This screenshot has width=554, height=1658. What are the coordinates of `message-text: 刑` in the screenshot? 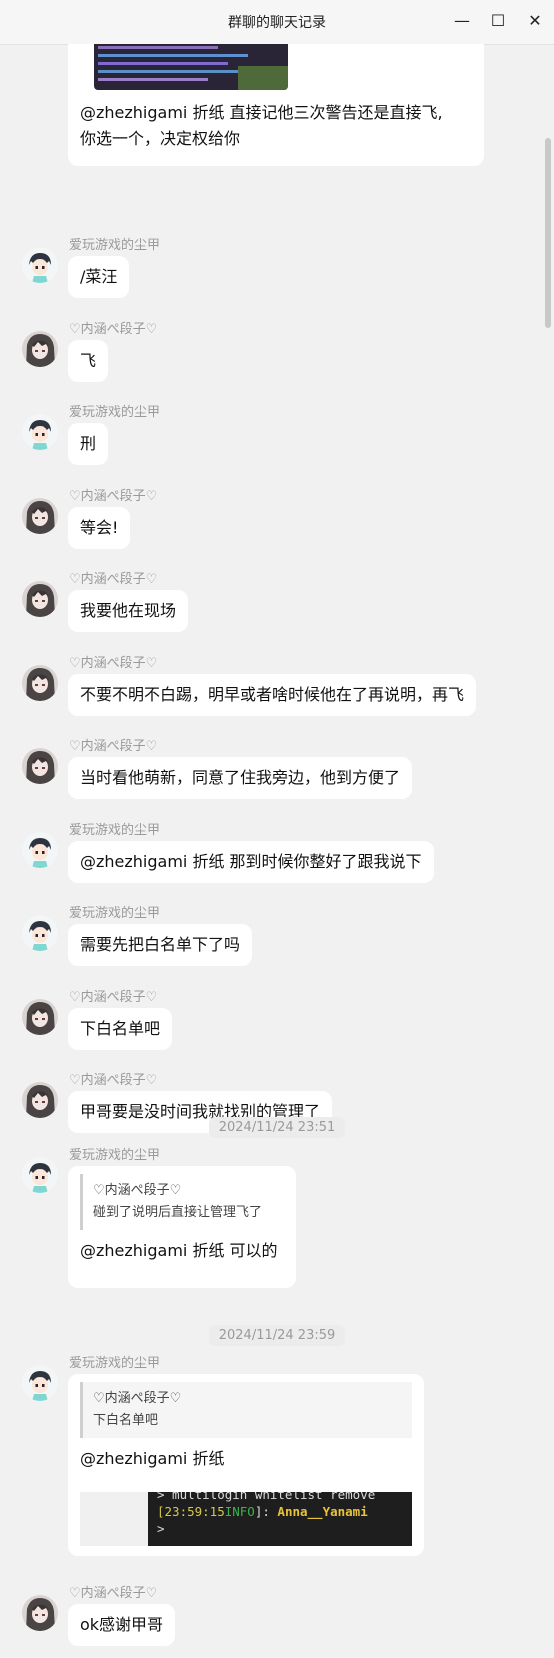 It's located at (88, 443).